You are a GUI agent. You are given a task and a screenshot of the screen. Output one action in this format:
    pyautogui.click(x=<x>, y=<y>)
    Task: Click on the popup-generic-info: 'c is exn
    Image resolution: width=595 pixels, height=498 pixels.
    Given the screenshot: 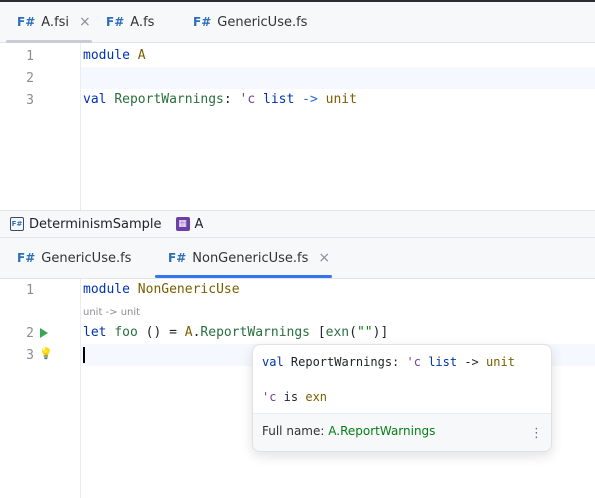 What is the action you would take?
    pyautogui.click(x=294, y=397)
    